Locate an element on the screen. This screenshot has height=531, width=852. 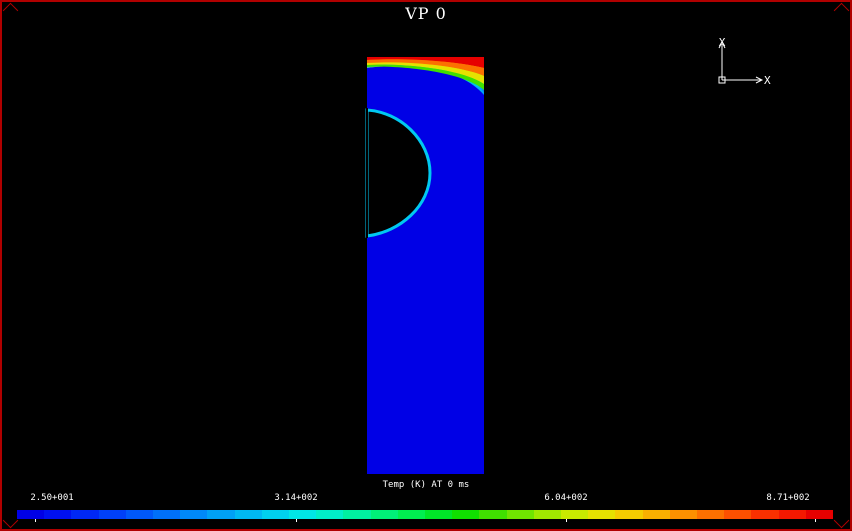
colorbar-label-max: 8.71+002 is located at coordinates (788, 498).